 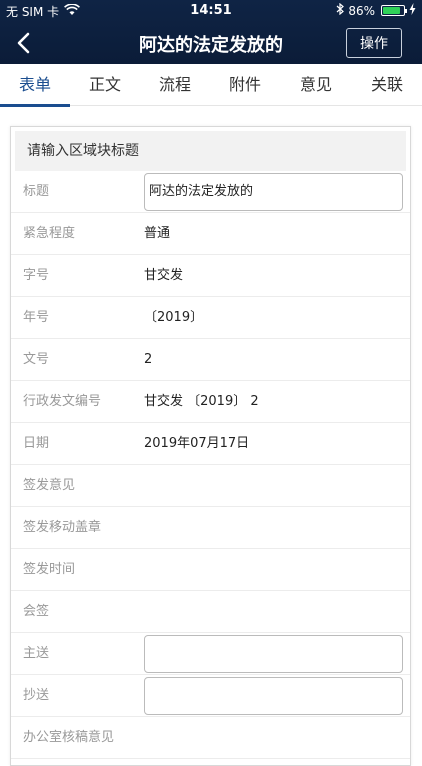 I want to click on field-value: 2, so click(x=148, y=359).